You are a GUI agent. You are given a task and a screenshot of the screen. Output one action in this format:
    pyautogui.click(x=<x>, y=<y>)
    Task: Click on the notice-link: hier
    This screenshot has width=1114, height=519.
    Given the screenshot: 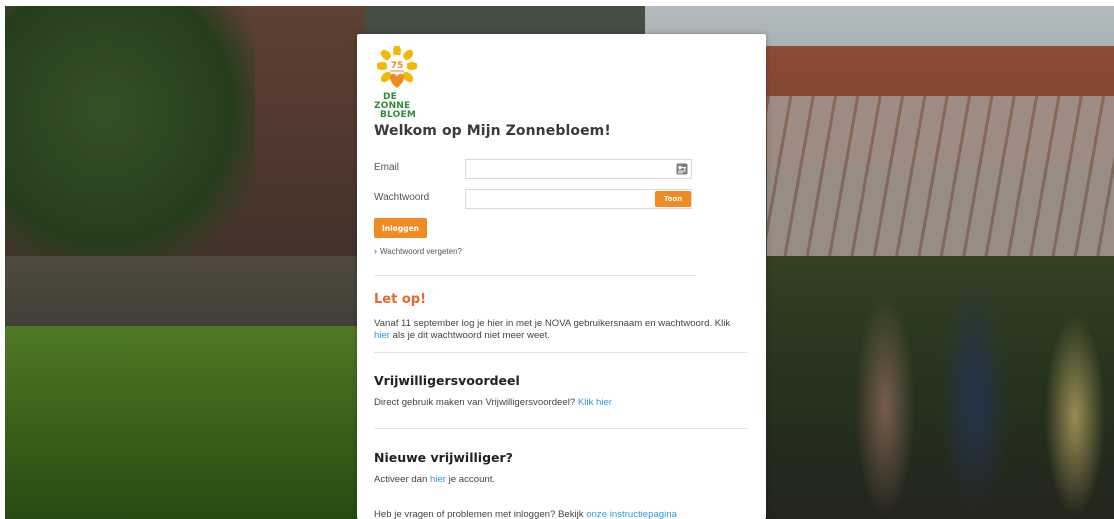 What is the action you would take?
    pyautogui.click(x=382, y=335)
    